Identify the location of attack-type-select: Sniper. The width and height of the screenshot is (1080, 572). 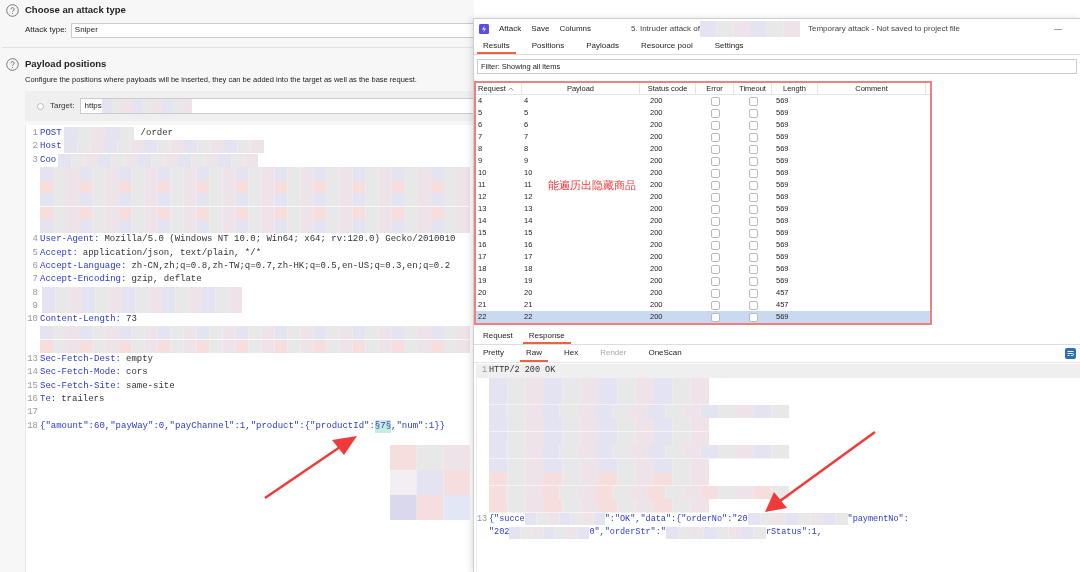
(272, 30).